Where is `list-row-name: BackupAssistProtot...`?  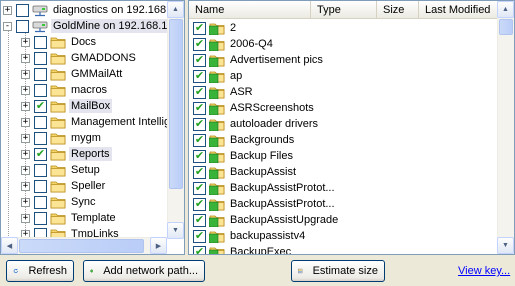
list-row-name: BackupAssistProtot... is located at coordinates (282, 188).